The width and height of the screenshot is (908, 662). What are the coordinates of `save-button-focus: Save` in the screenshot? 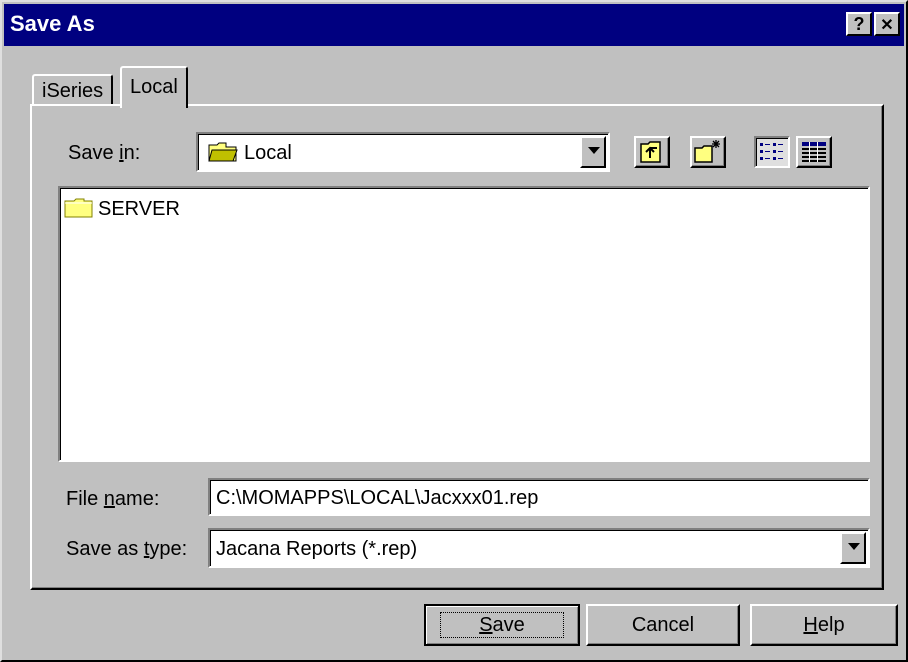 It's located at (502, 625).